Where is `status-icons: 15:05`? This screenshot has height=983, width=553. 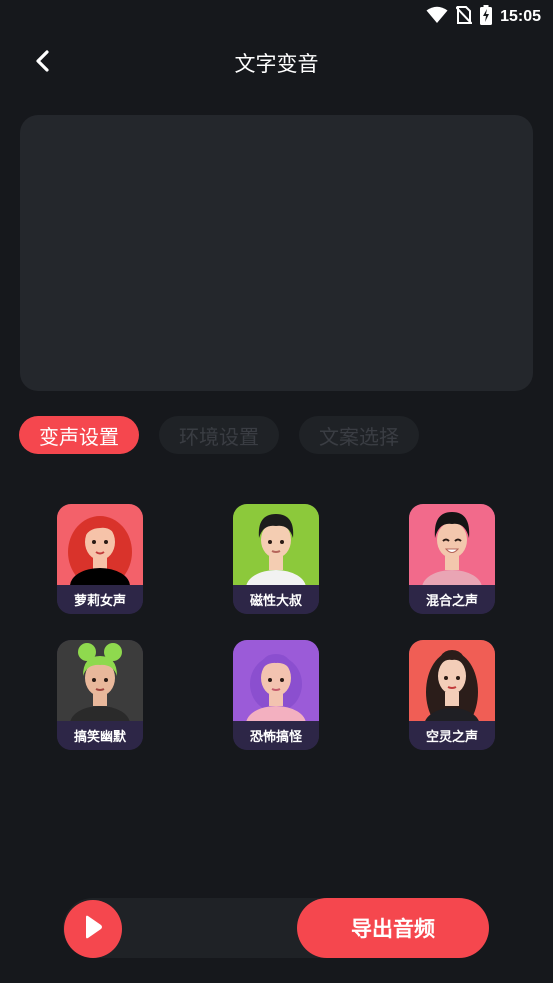
status-icons: 15:05 is located at coordinates (483, 17).